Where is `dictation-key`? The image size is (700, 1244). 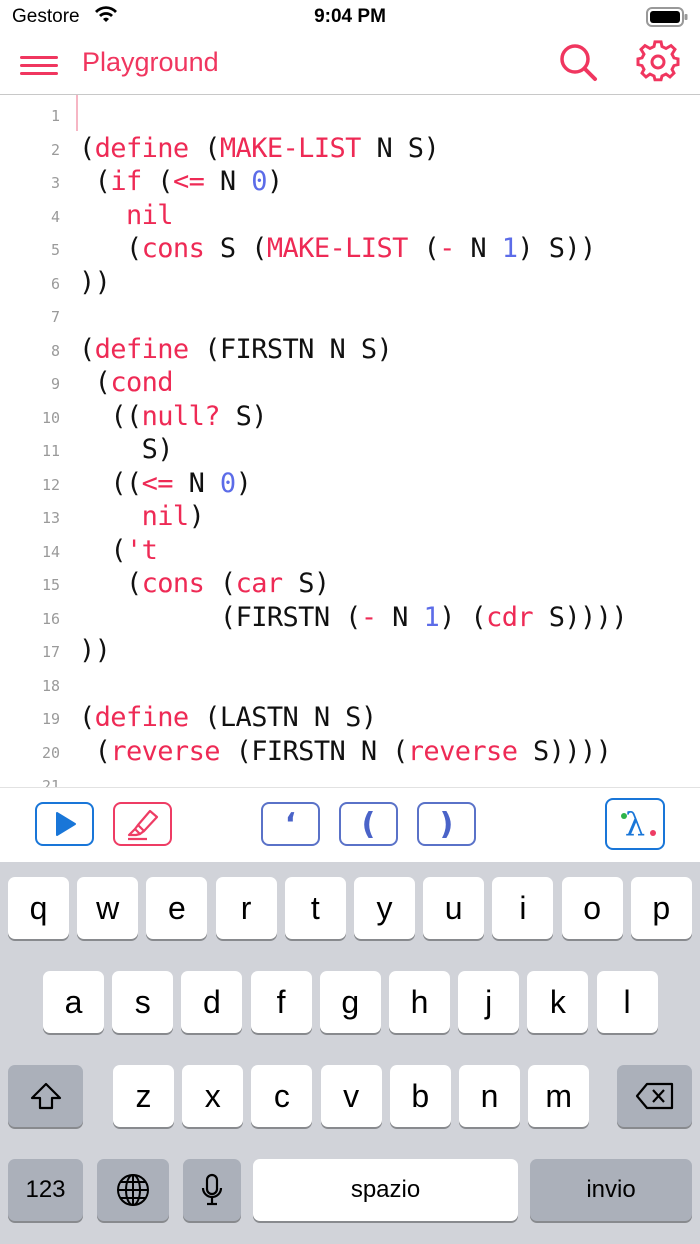 dictation-key is located at coordinates (212, 1190).